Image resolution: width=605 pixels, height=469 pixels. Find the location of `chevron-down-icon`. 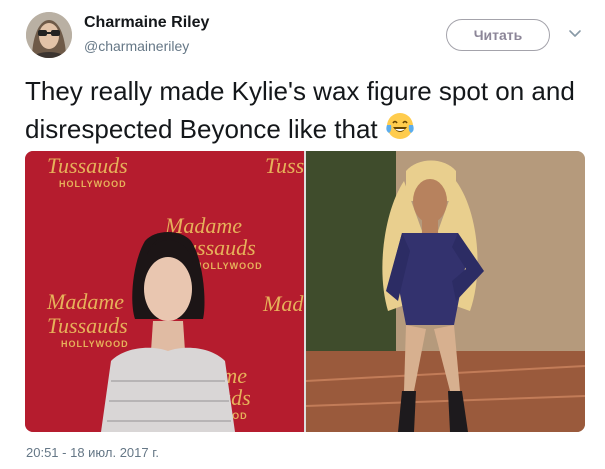

chevron-down-icon is located at coordinates (575, 34).